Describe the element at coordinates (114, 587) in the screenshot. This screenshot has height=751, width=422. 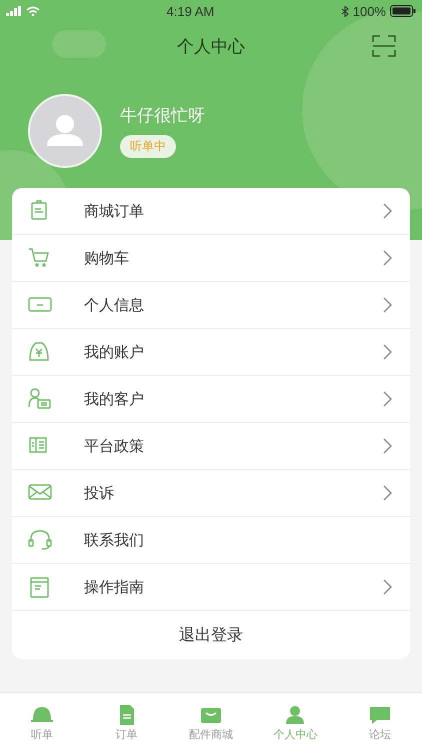
I see `menu-label: 操作指南` at that location.